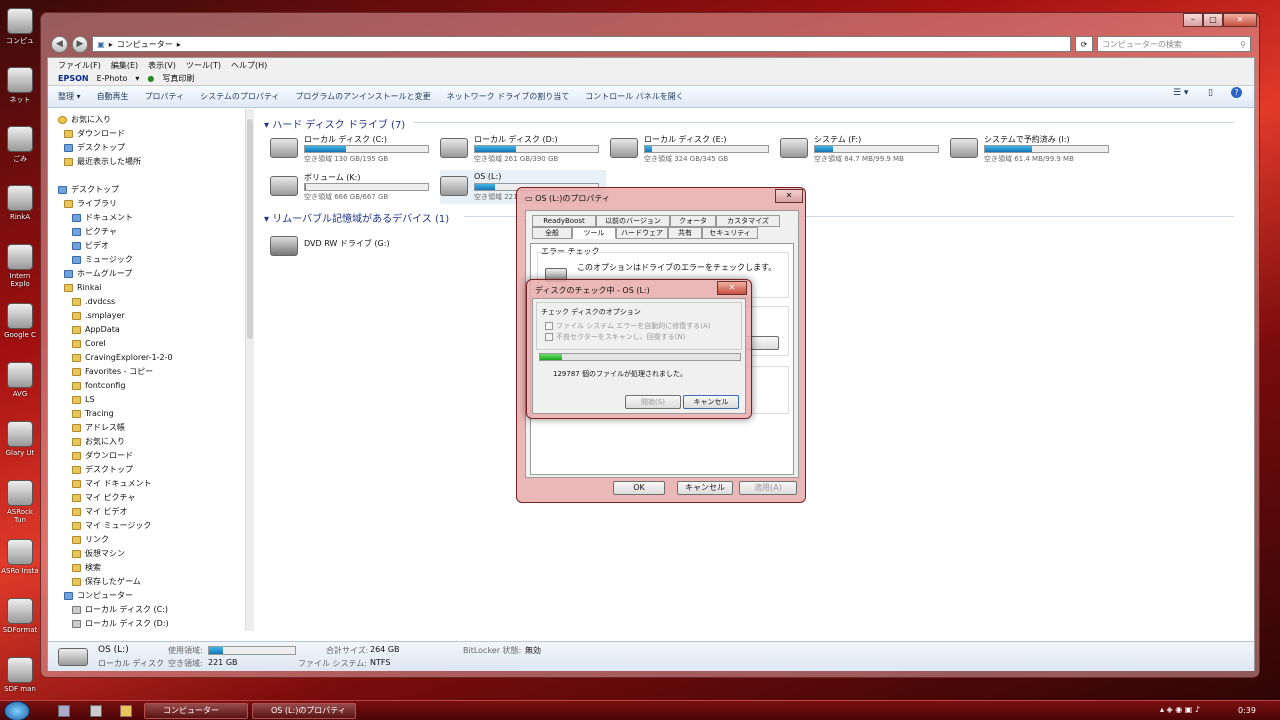 The height and width of the screenshot is (720, 1280). What do you see at coordinates (20, 210) in the screenshot?
I see `desktop-icon: RinkA` at bounding box center [20, 210].